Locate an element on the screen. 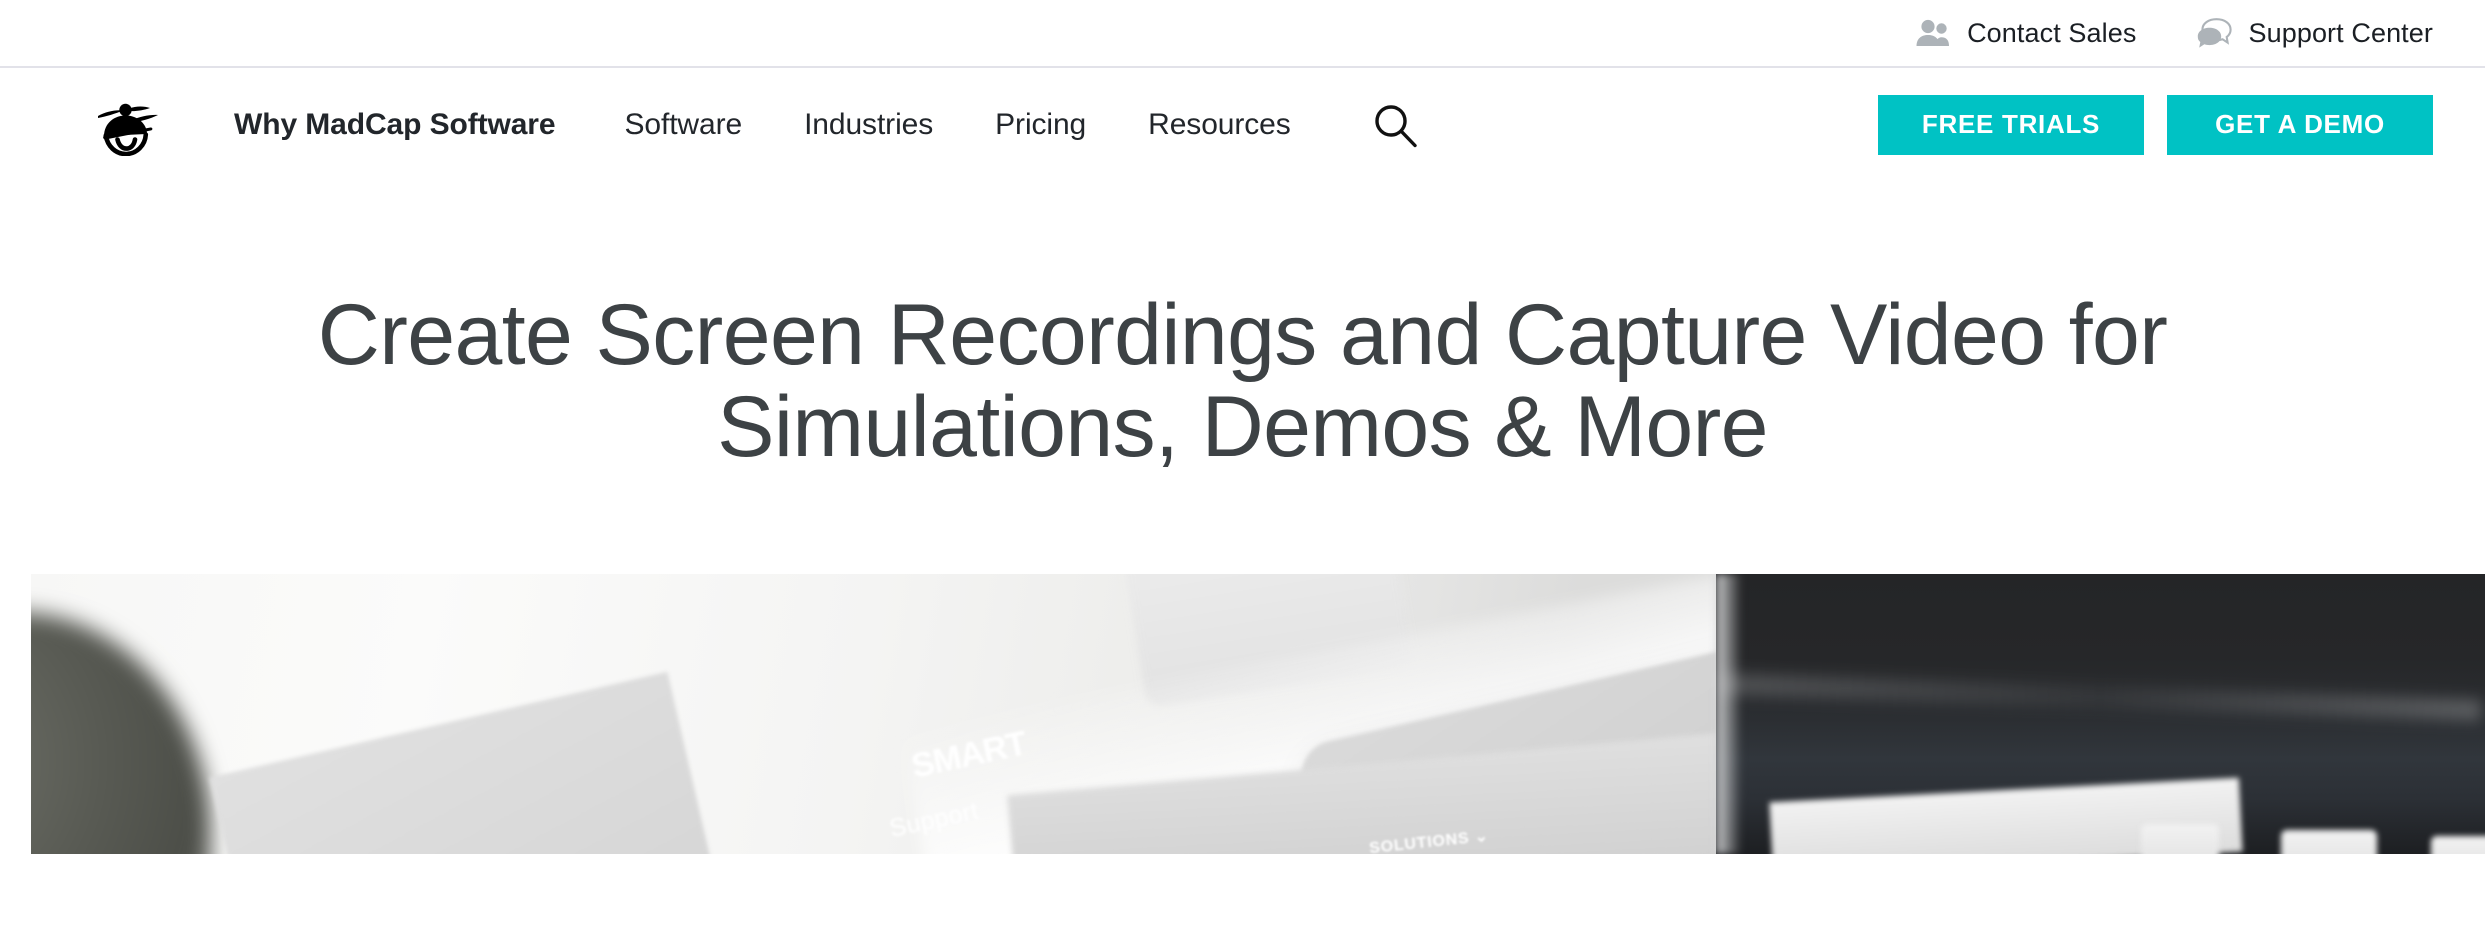 The width and height of the screenshot is (2485, 933). utility-link-support-center: Support Center is located at coordinates (2314, 33).